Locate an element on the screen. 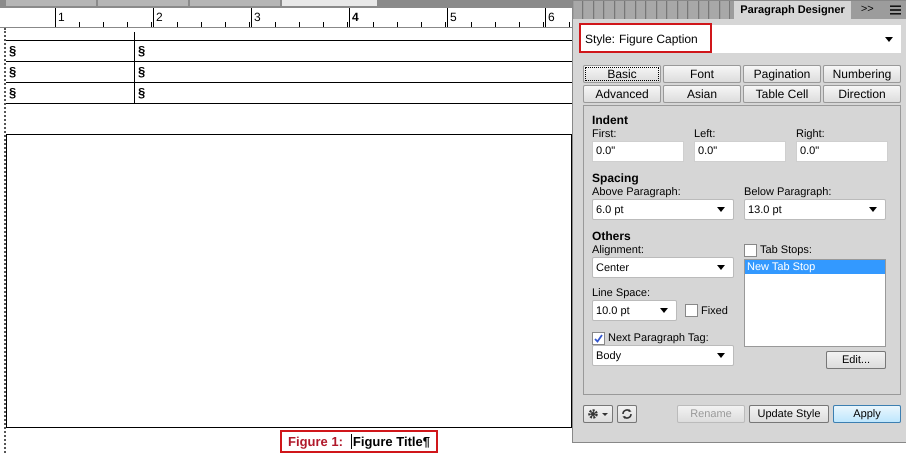 The height and width of the screenshot is (453, 906). field-label: Right: is located at coordinates (811, 134).